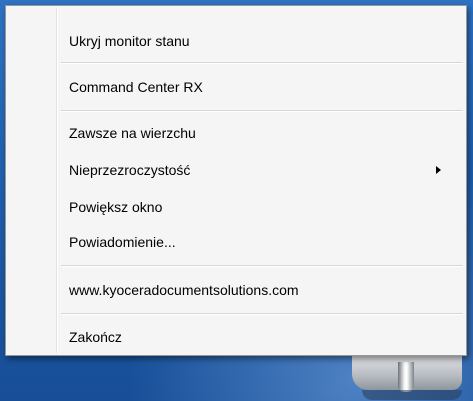 This screenshot has width=473, height=401. Describe the element at coordinates (116, 207) in the screenshot. I see `menu-item-label: Powiększ okno` at that location.